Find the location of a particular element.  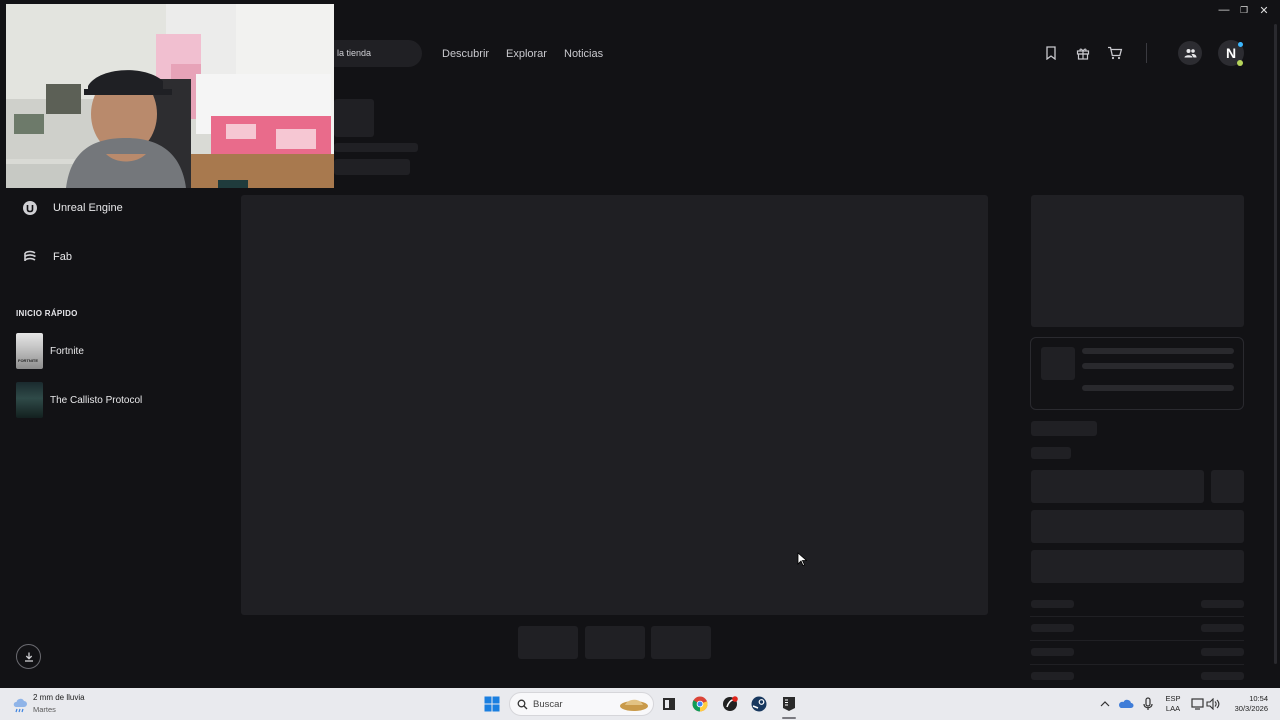

cart-icon is located at coordinates (1115, 53).